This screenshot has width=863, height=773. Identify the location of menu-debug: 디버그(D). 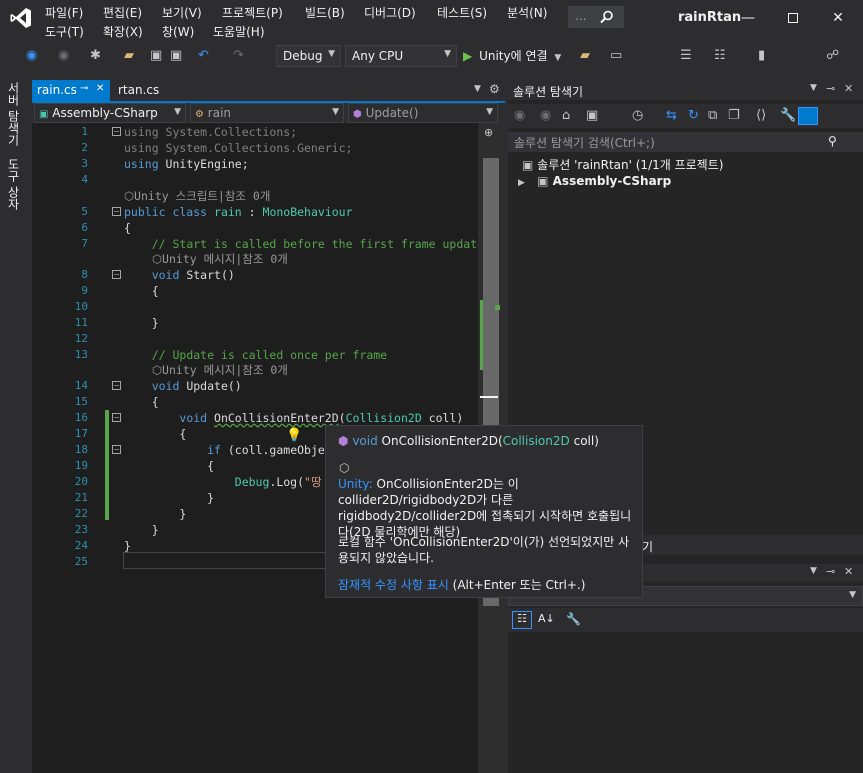
(390, 12).